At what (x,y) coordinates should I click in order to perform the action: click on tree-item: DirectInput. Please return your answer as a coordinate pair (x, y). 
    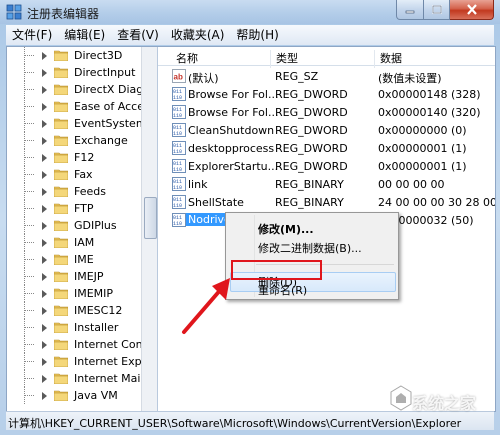
    Looking at the image, I should click on (74, 72).